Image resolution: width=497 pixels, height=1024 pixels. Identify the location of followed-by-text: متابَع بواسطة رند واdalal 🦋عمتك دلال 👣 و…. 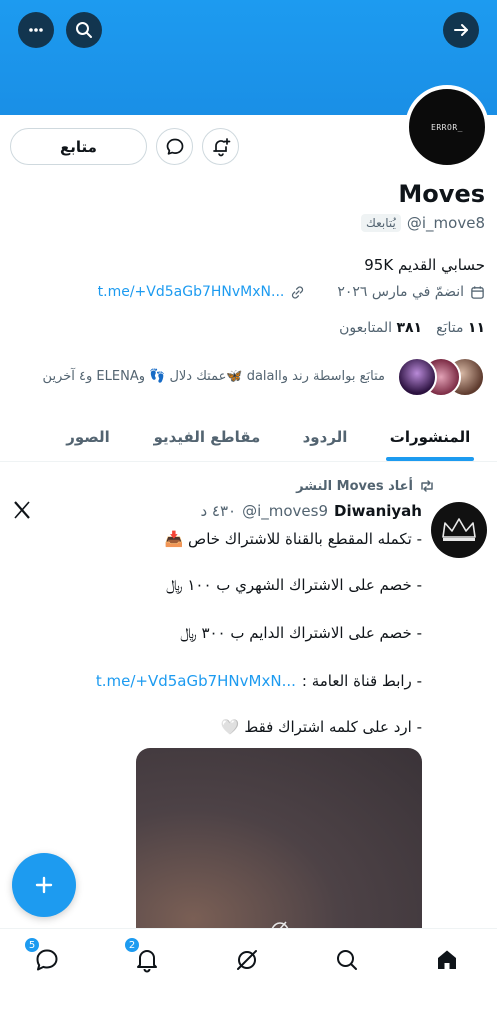
(213, 376).